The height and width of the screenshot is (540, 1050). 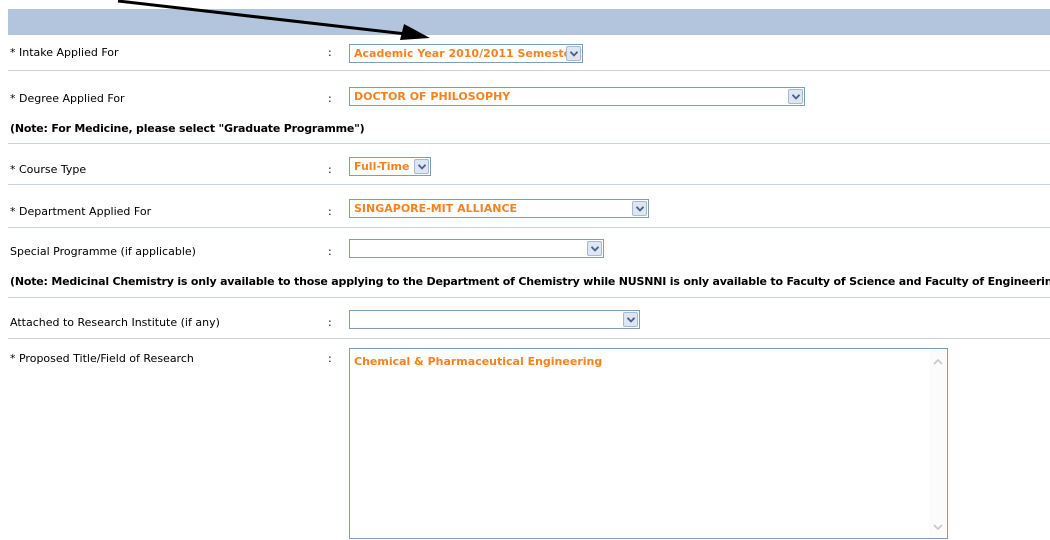 I want to click on intake-select: Academic Year 2010/2011 Semester 1, so click(x=466, y=53).